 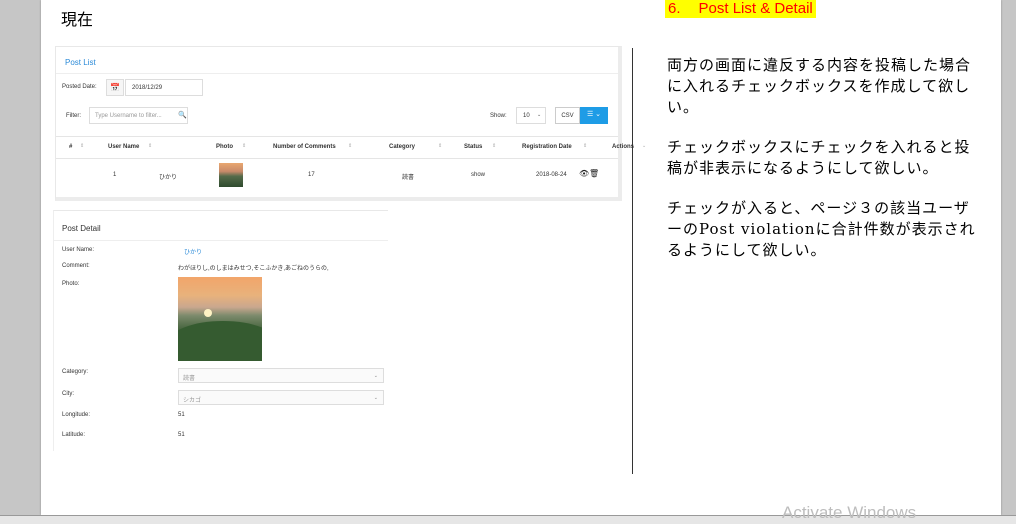 I want to click on eye-icon: 👁, so click(x=584, y=173).